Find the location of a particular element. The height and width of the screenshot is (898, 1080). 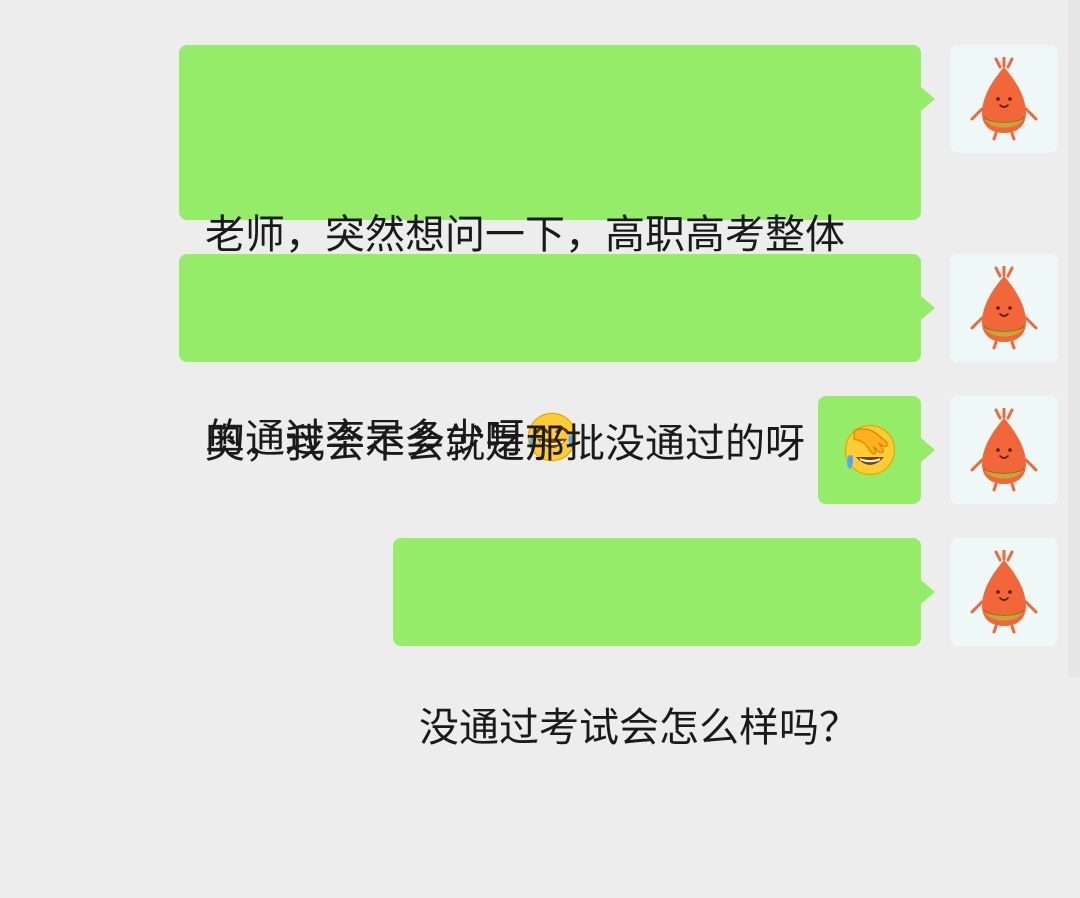

message-bubble is located at coordinates (876, 450).